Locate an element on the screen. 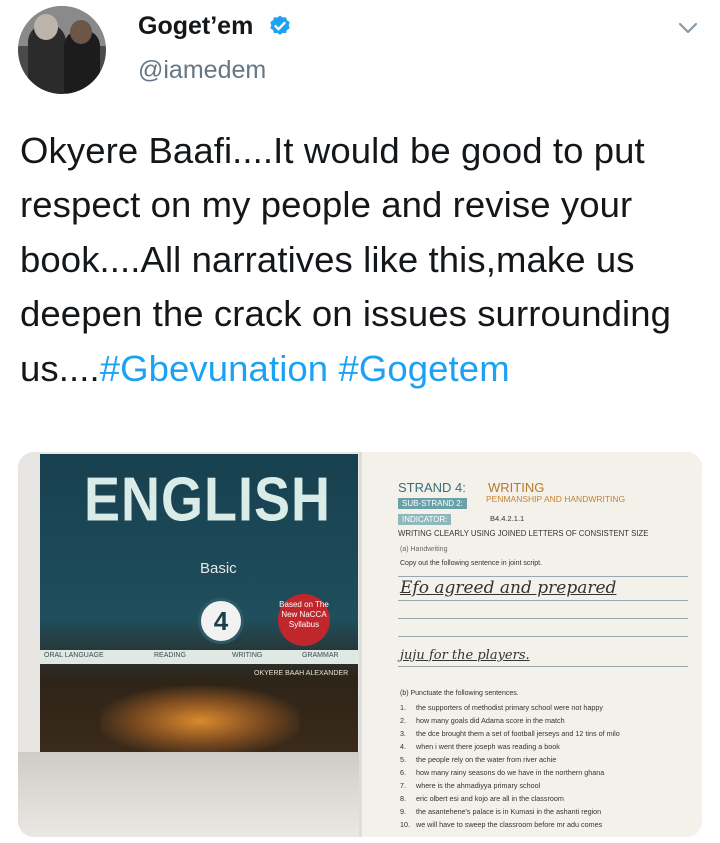 The width and height of the screenshot is (720, 843). strand-label: WRITING is located at coordinates (247, 655).